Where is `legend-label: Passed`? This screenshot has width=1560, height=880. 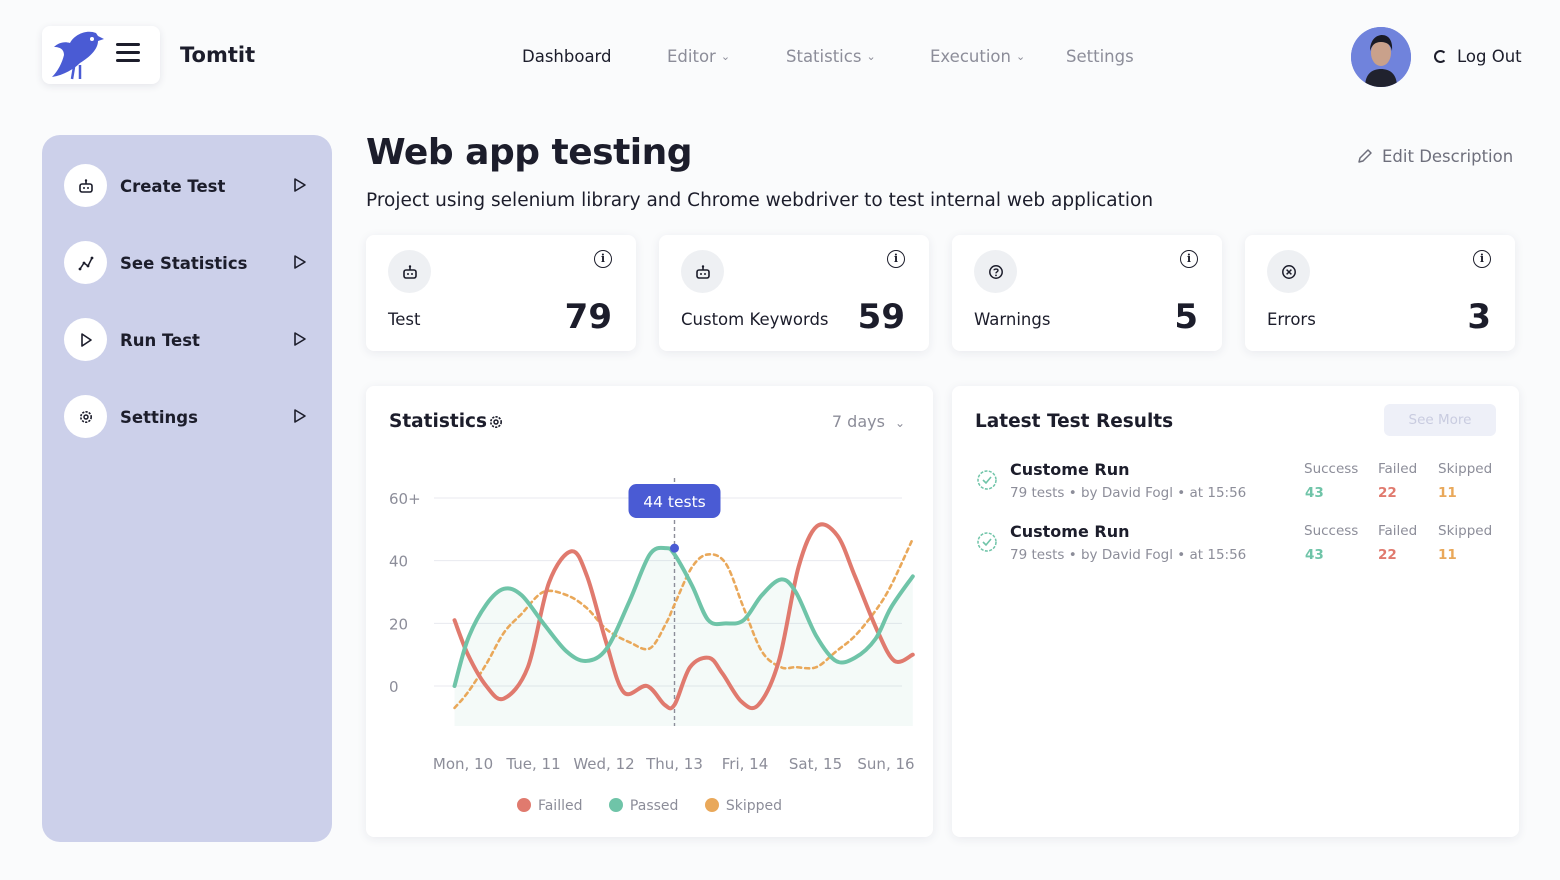
legend-label: Passed is located at coordinates (654, 806).